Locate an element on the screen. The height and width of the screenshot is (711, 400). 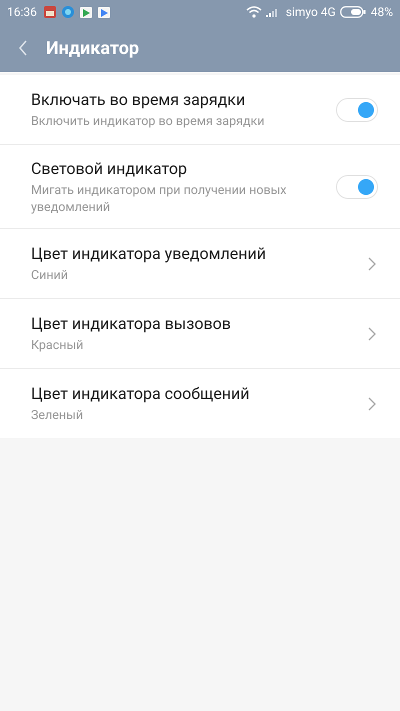
setting-description: Красный is located at coordinates (57, 345).